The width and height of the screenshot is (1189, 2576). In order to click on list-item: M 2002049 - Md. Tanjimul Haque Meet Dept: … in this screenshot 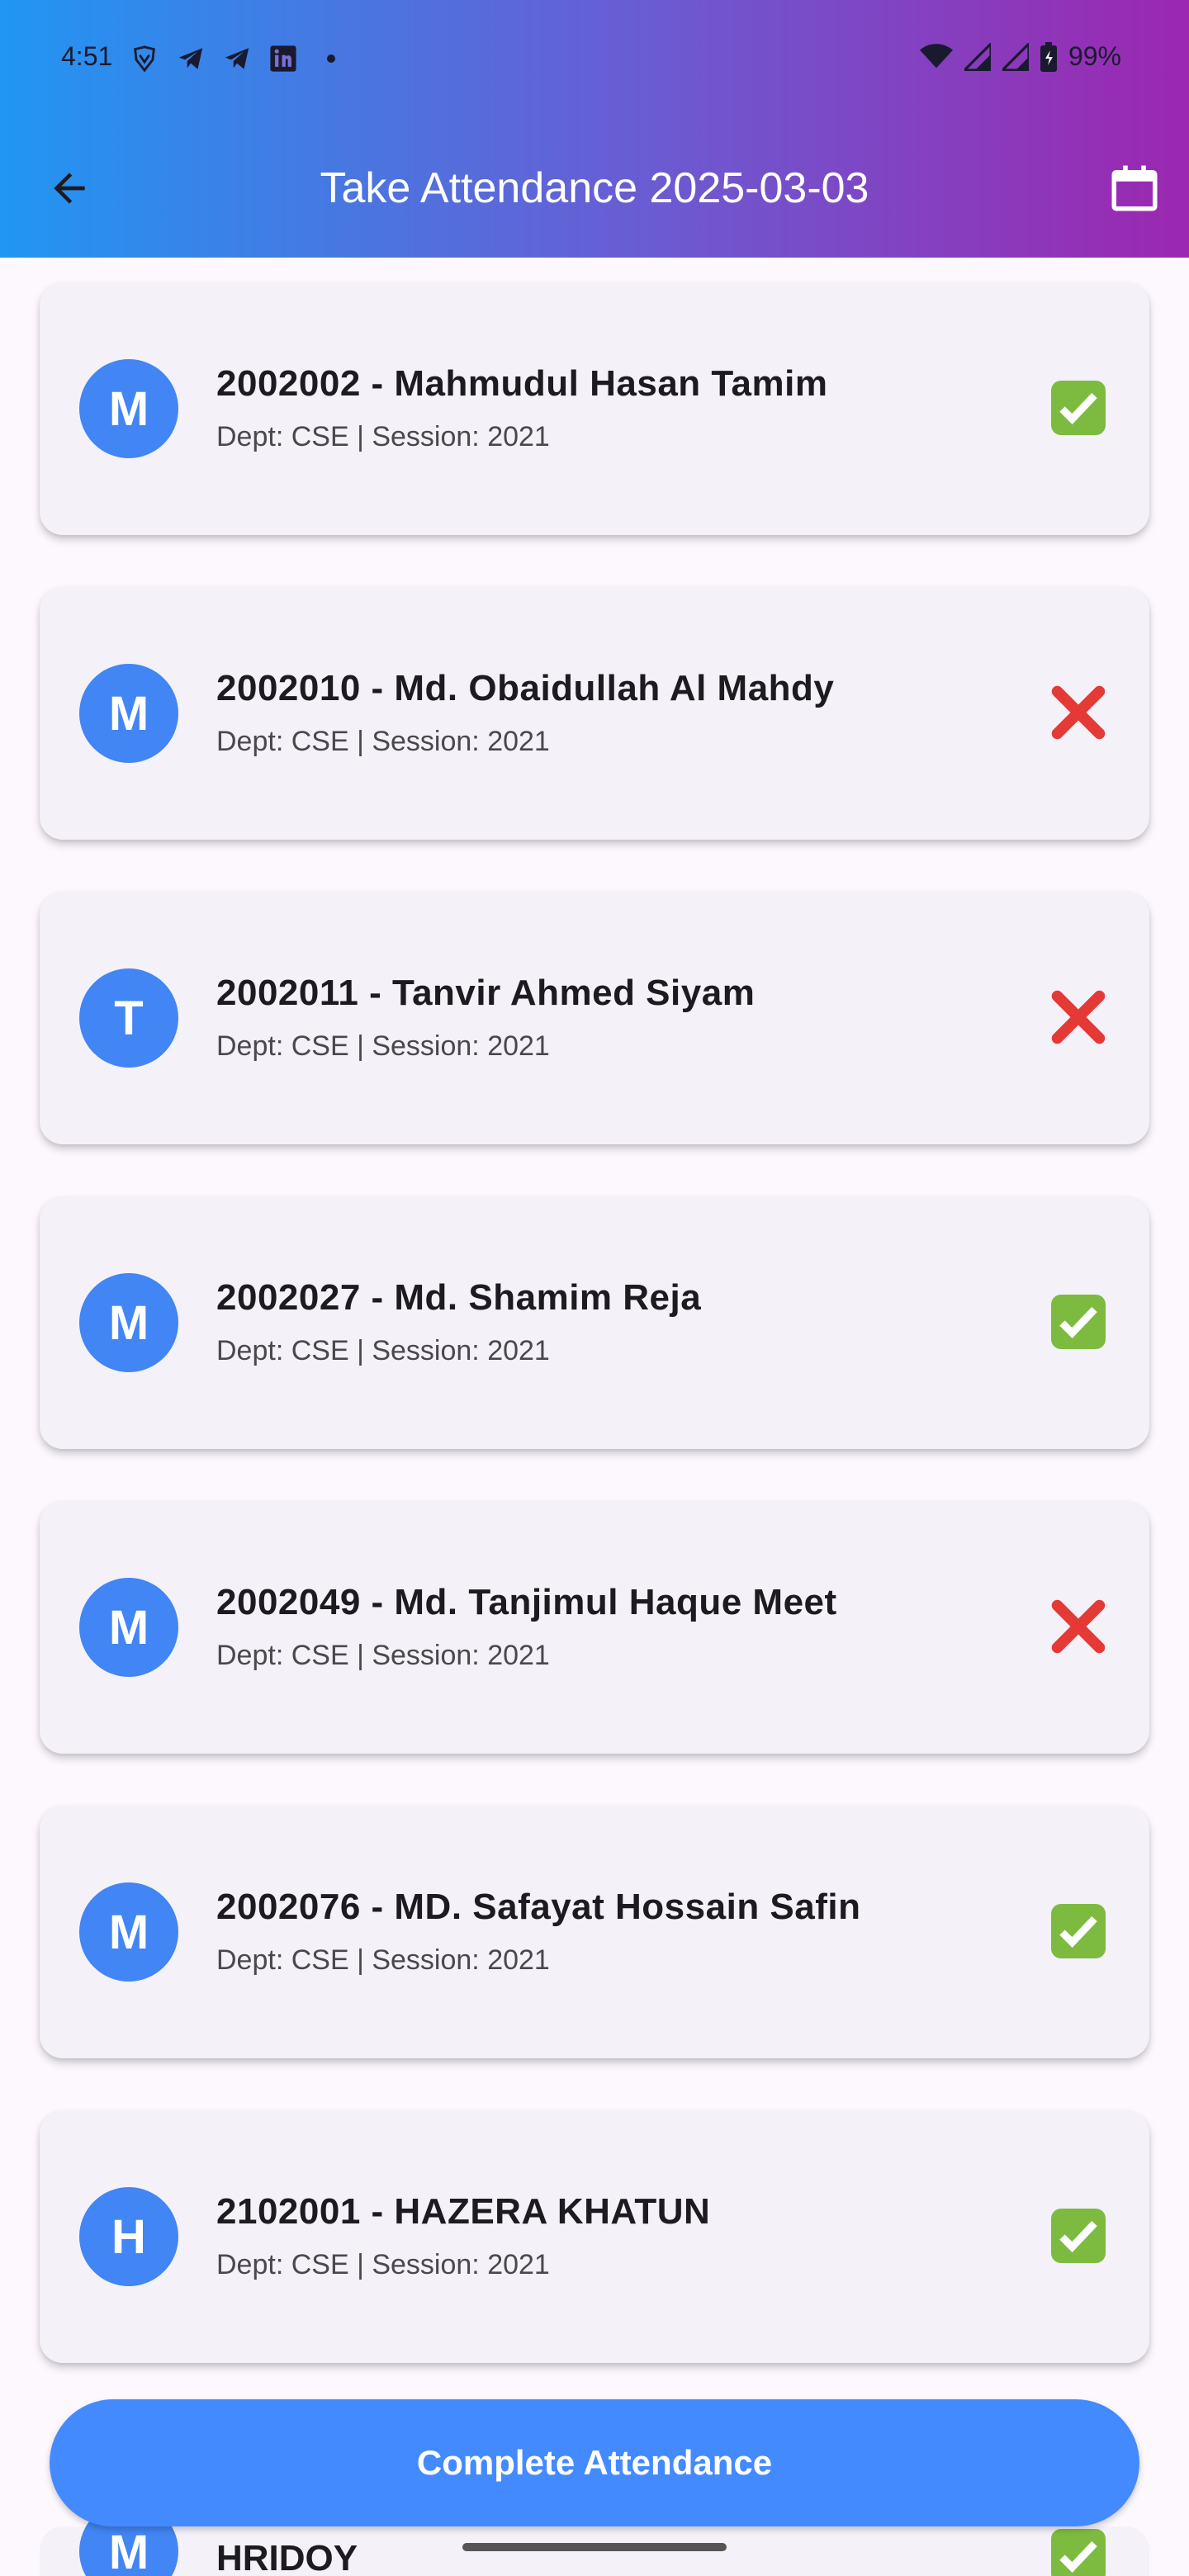, I will do `click(594, 1627)`.